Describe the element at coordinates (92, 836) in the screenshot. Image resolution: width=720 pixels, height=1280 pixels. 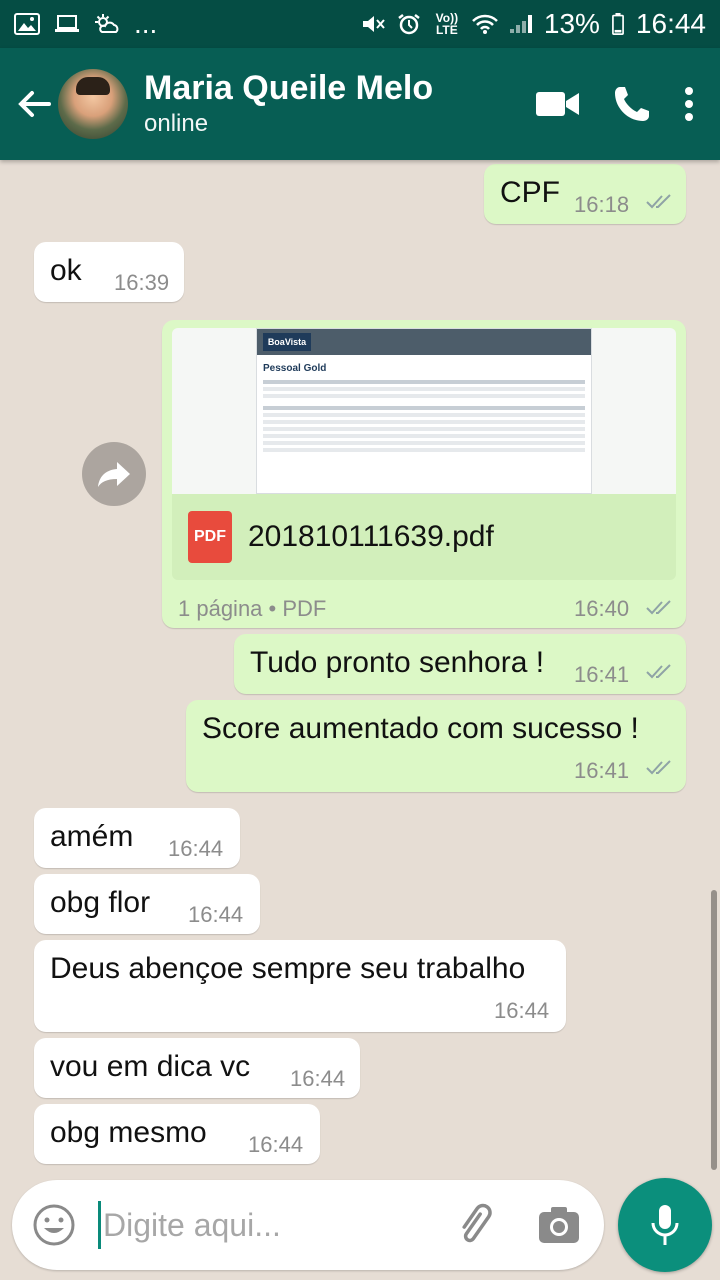
I see `message-text: amém` at that location.